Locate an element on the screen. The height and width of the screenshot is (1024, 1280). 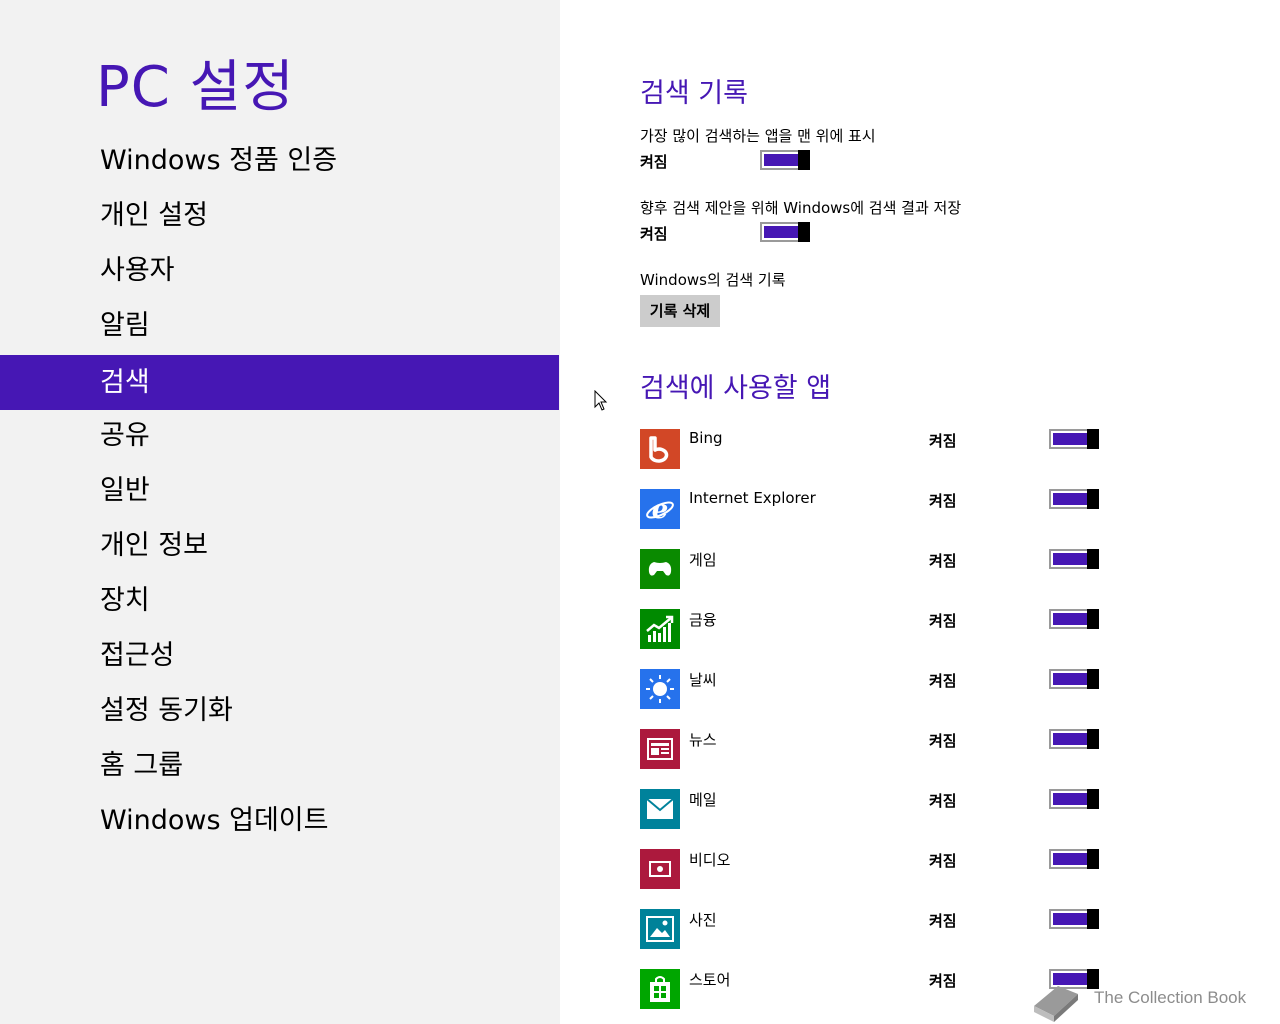
app-row-internet-explorer: e Internet Explorer 켜짐 is located at coordinates (870, 509).